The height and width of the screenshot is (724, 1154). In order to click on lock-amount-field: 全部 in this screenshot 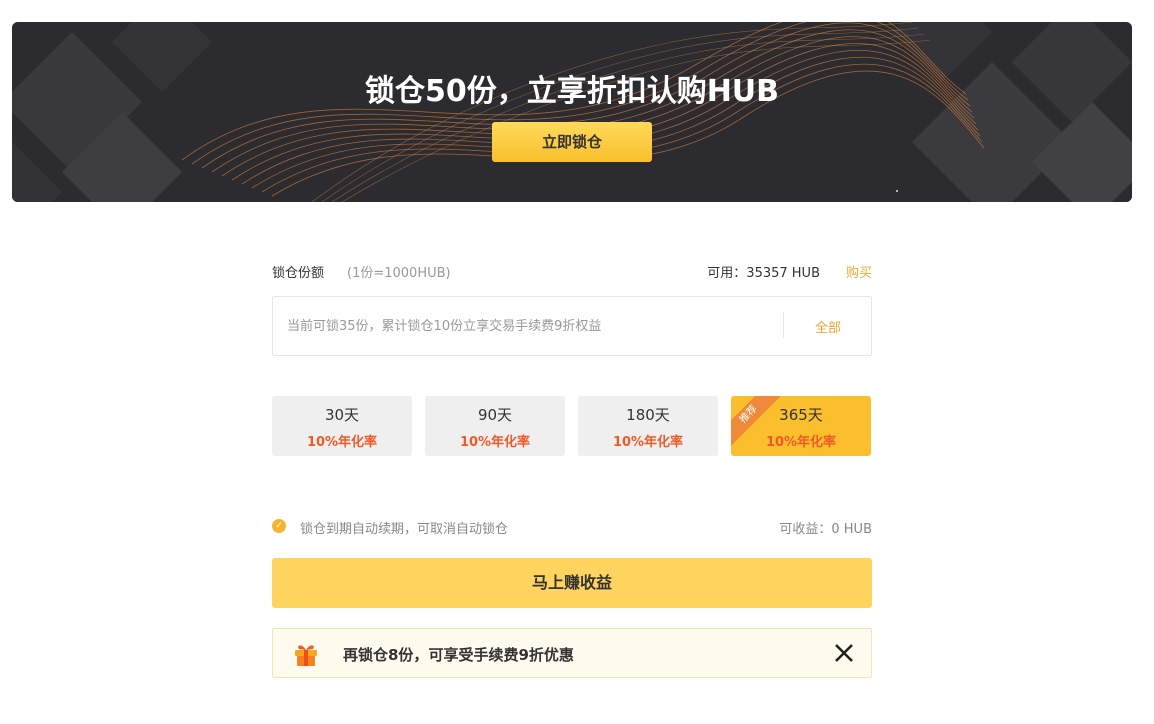, I will do `click(572, 326)`.